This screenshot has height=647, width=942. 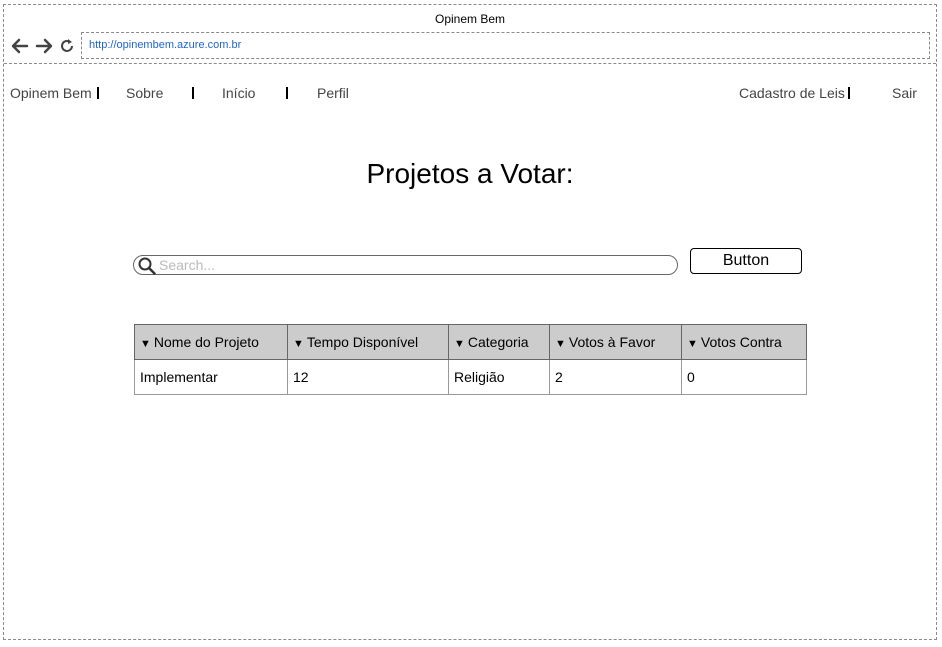 I want to click on back-button, so click(x=20, y=46).